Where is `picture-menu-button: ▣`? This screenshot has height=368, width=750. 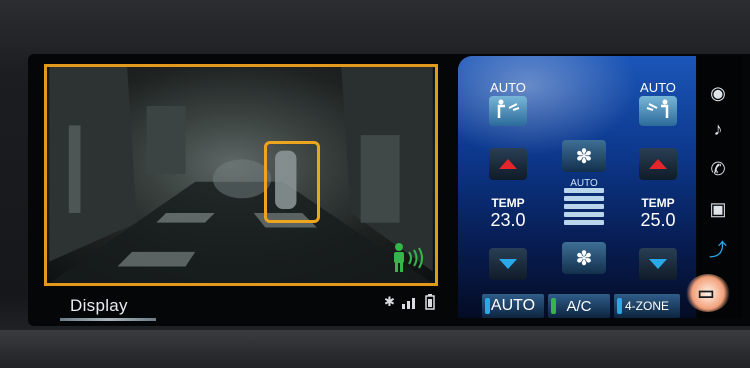 picture-menu-button: ▣ is located at coordinates (718, 209).